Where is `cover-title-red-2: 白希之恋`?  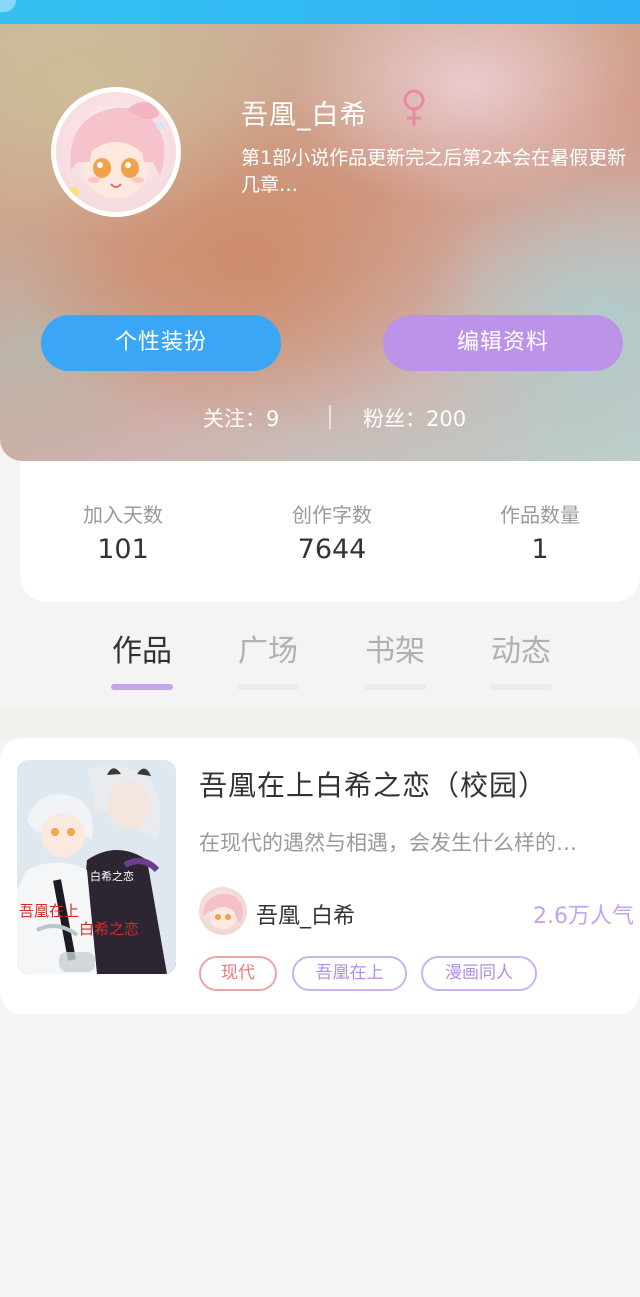 cover-title-red-2: 白希之恋 is located at coordinates (109, 929).